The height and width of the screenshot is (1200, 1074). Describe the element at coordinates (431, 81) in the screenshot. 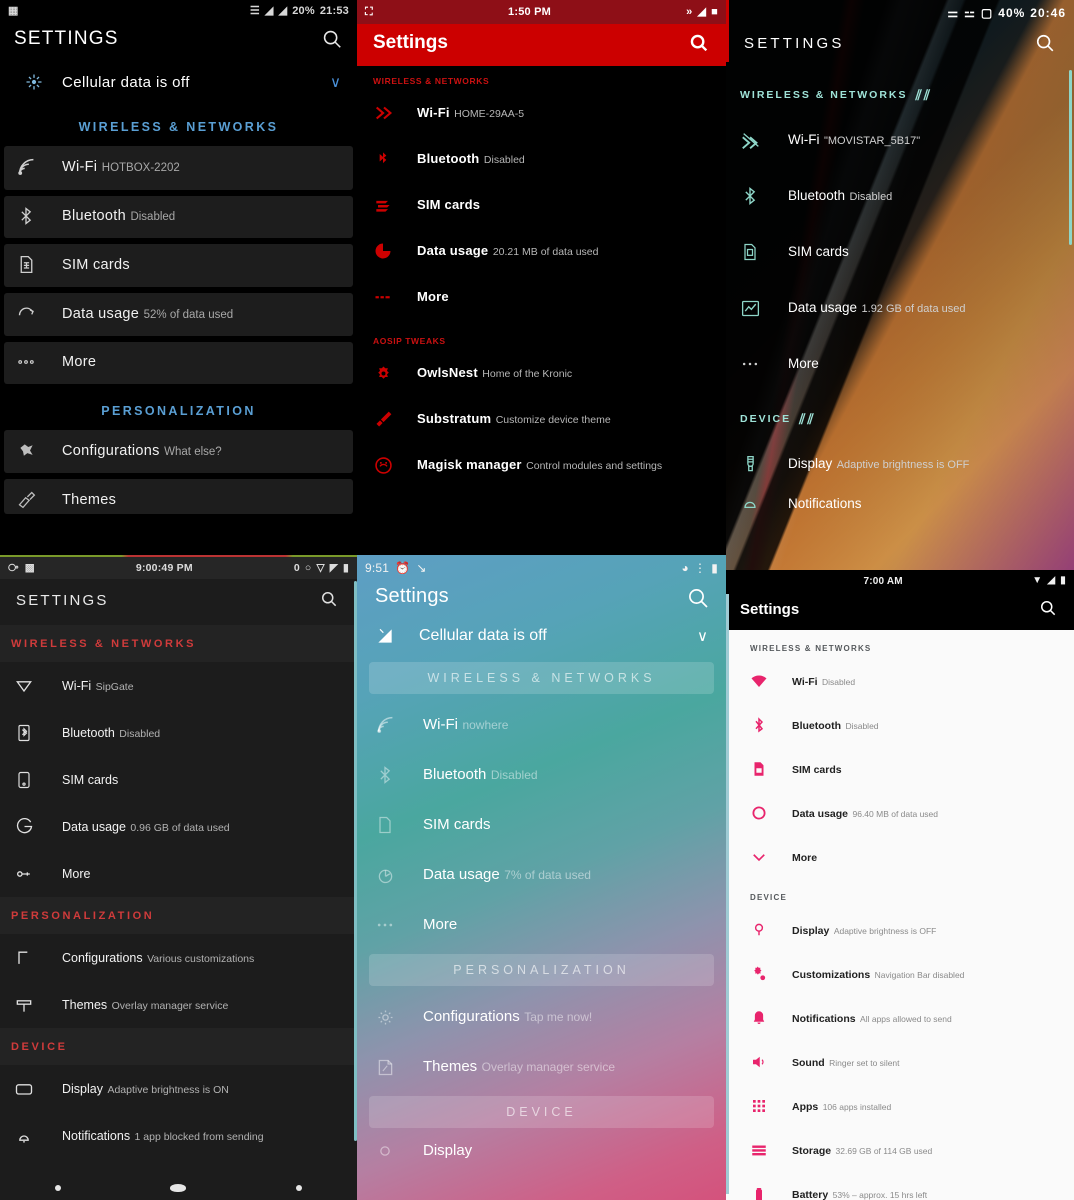

I see `section-header-wireless: WIRELESS & NETWORKS` at that location.